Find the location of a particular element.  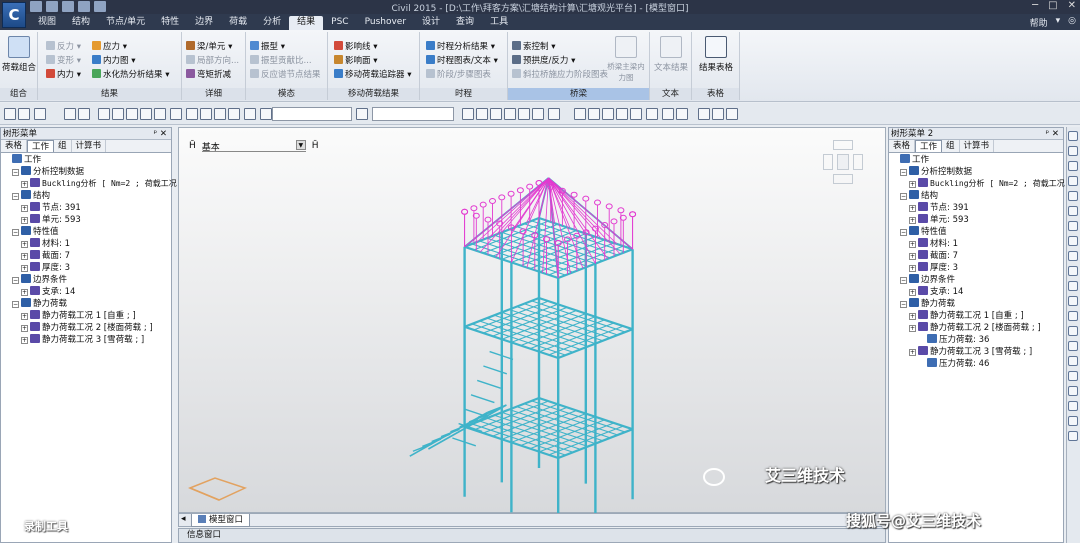

mode-shape-button: 振型 ▾ is located at coordinates (267, 47).